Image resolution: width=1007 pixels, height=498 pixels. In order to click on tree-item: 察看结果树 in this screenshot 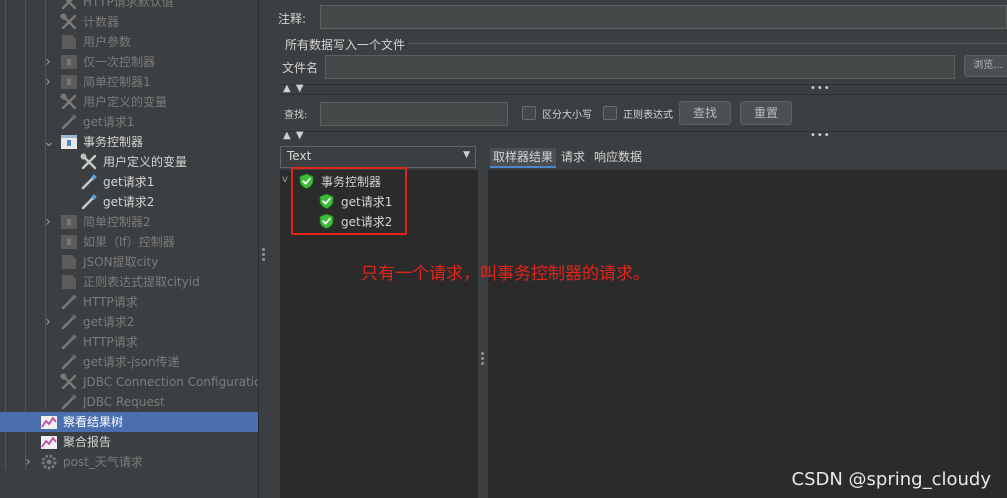, I will do `click(129, 422)`.